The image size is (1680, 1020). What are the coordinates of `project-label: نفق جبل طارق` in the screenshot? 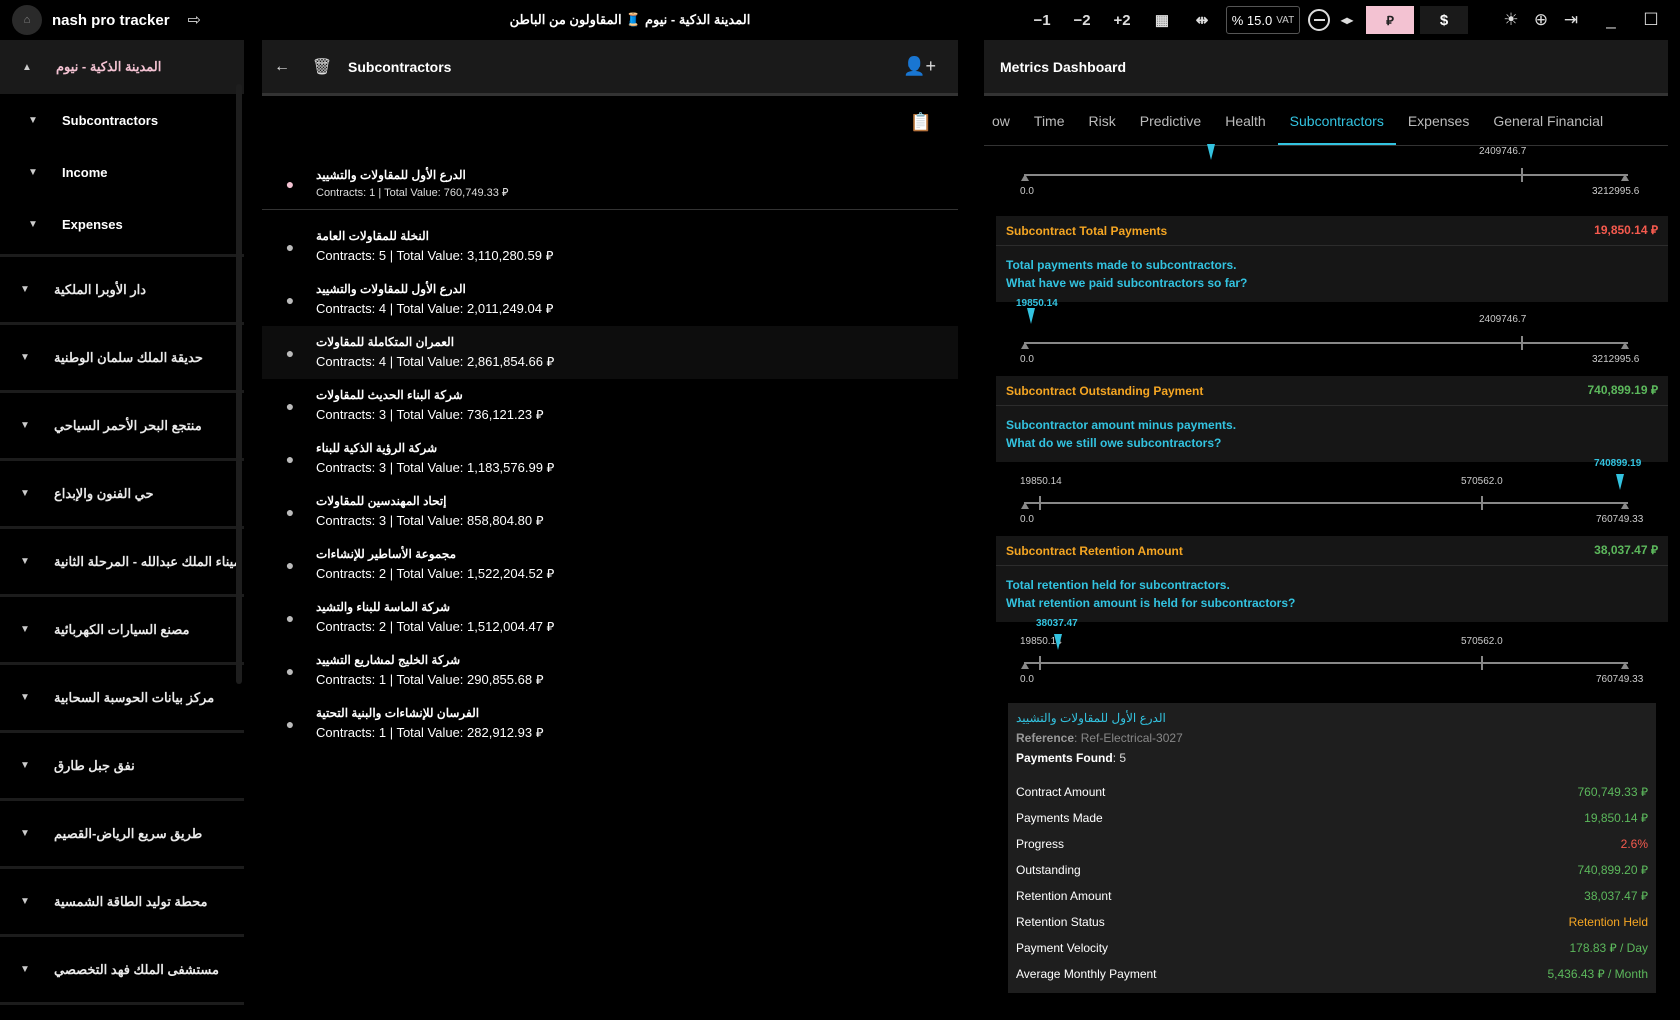 It's located at (94, 765).